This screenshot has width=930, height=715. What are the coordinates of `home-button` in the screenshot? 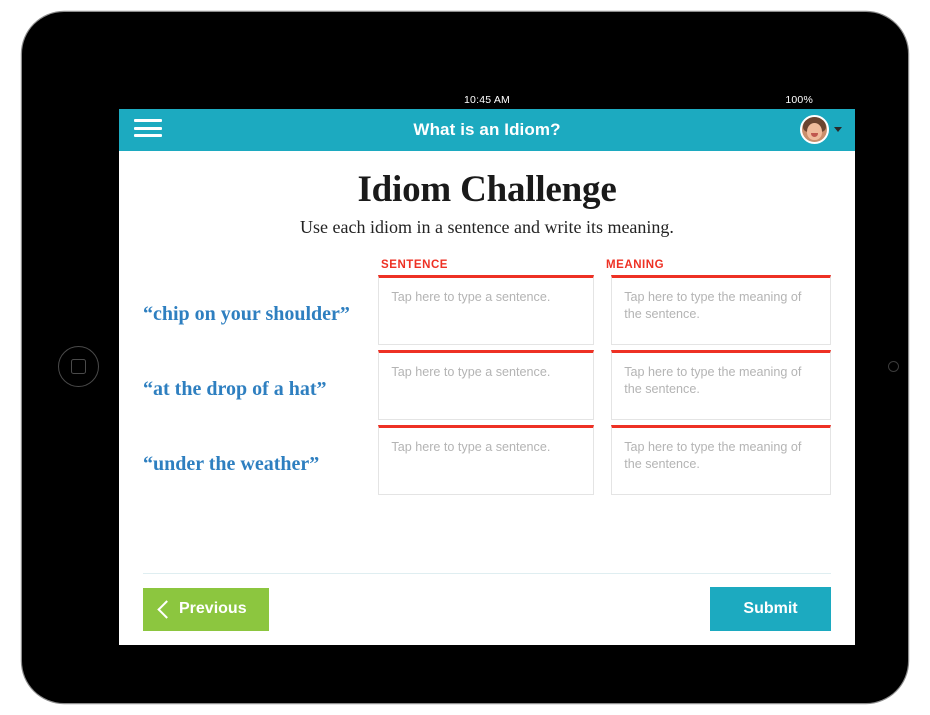 It's located at (78, 366).